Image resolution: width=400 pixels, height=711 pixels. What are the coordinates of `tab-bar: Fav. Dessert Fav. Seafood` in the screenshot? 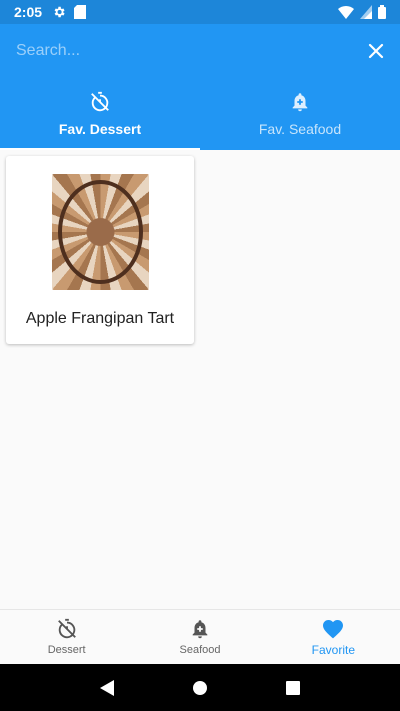 It's located at (200, 114).